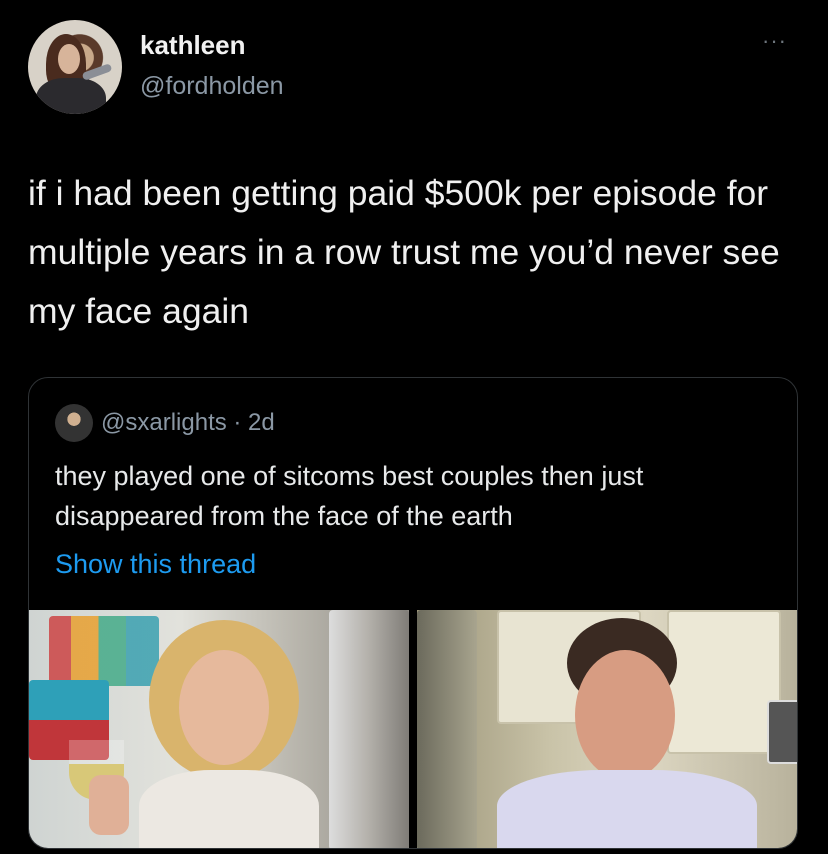 This screenshot has width=828, height=854. Describe the element at coordinates (71, 96) in the screenshot. I see `avatar-coat` at that location.